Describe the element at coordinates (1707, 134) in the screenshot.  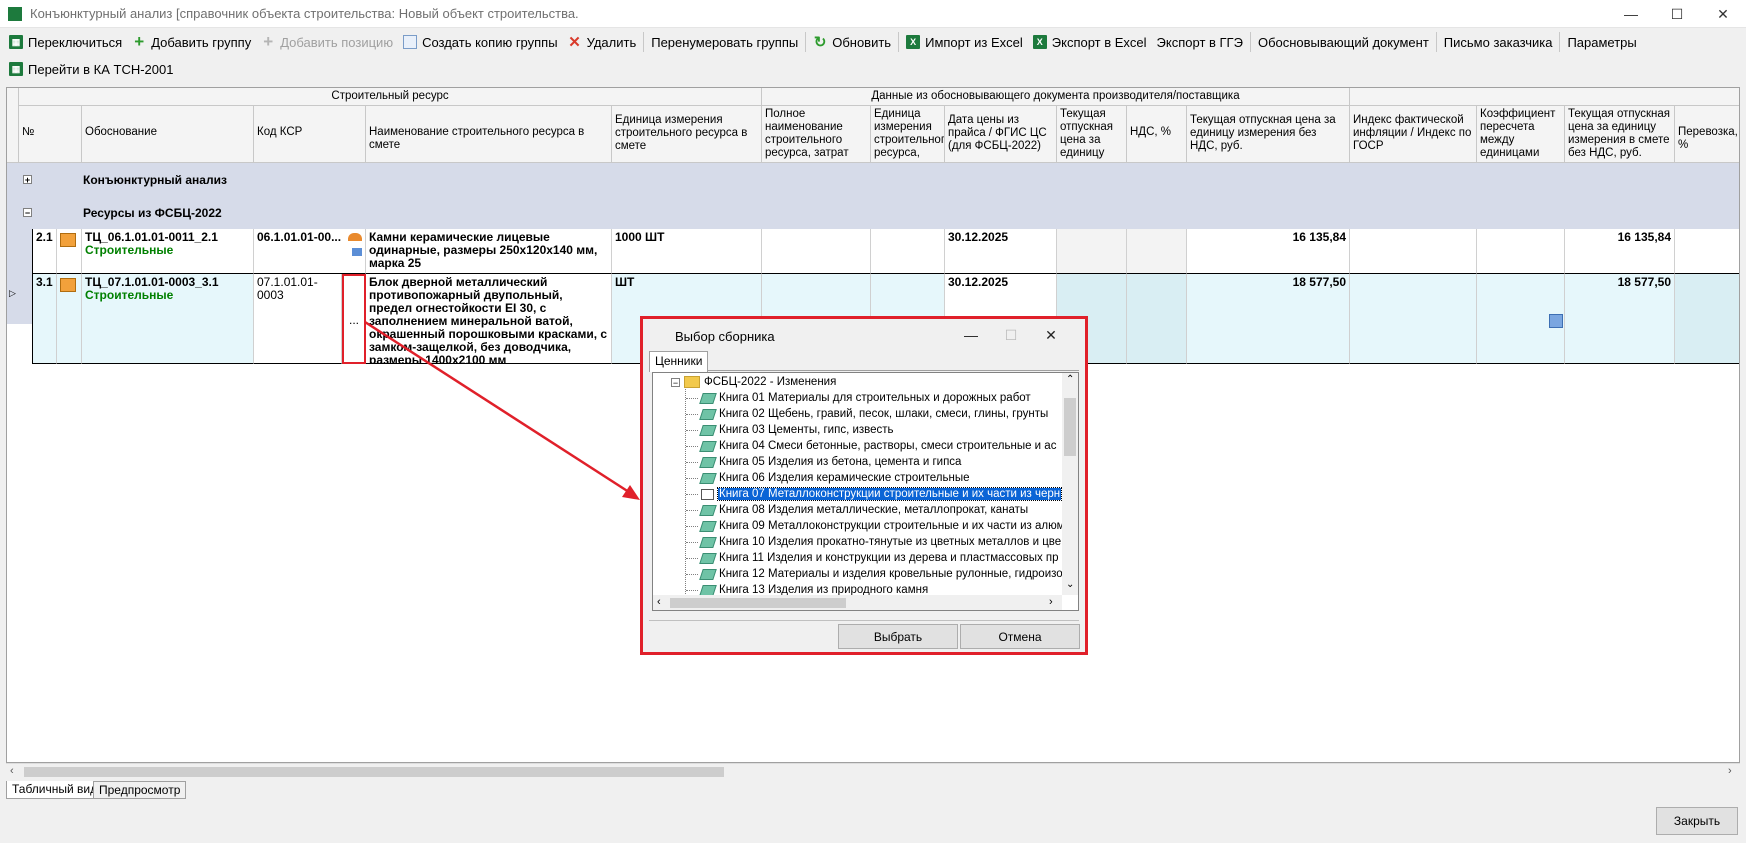
I see `col-transport: Перевозка, %` at that location.